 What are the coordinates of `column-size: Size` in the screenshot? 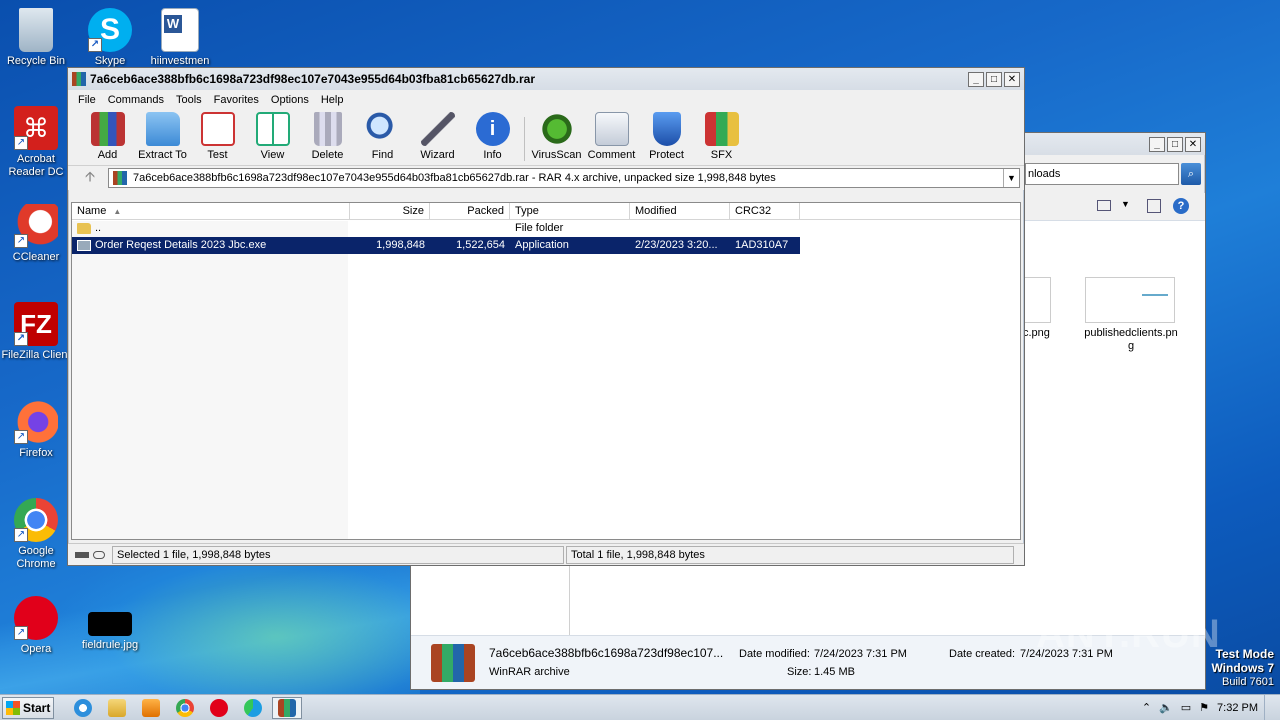 It's located at (390, 211).